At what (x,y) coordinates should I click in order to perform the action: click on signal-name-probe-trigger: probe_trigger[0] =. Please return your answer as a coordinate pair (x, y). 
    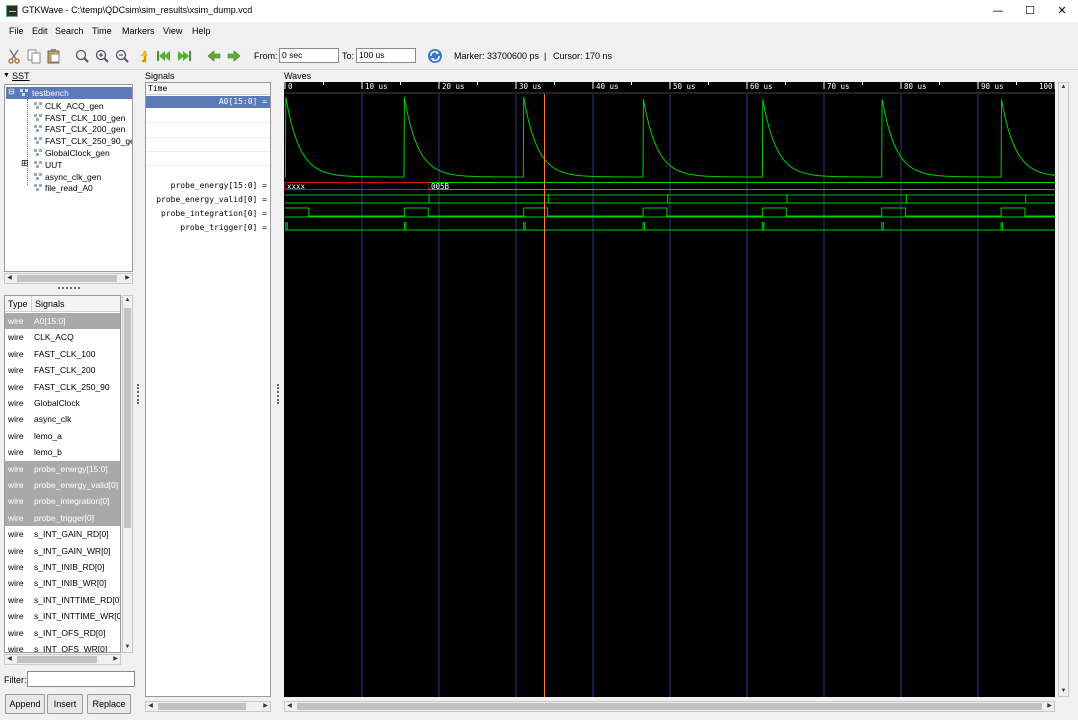
    Looking at the image, I should click on (208, 227).